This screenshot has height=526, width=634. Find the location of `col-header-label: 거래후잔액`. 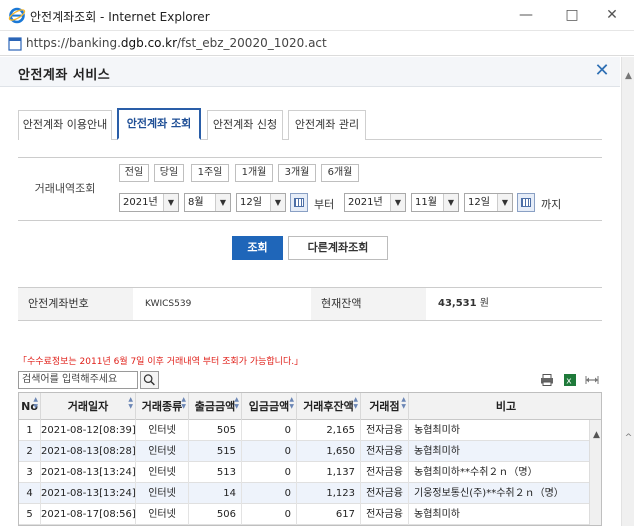

col-header-label: 거래후잔액 is located at coordinates (328, 406).